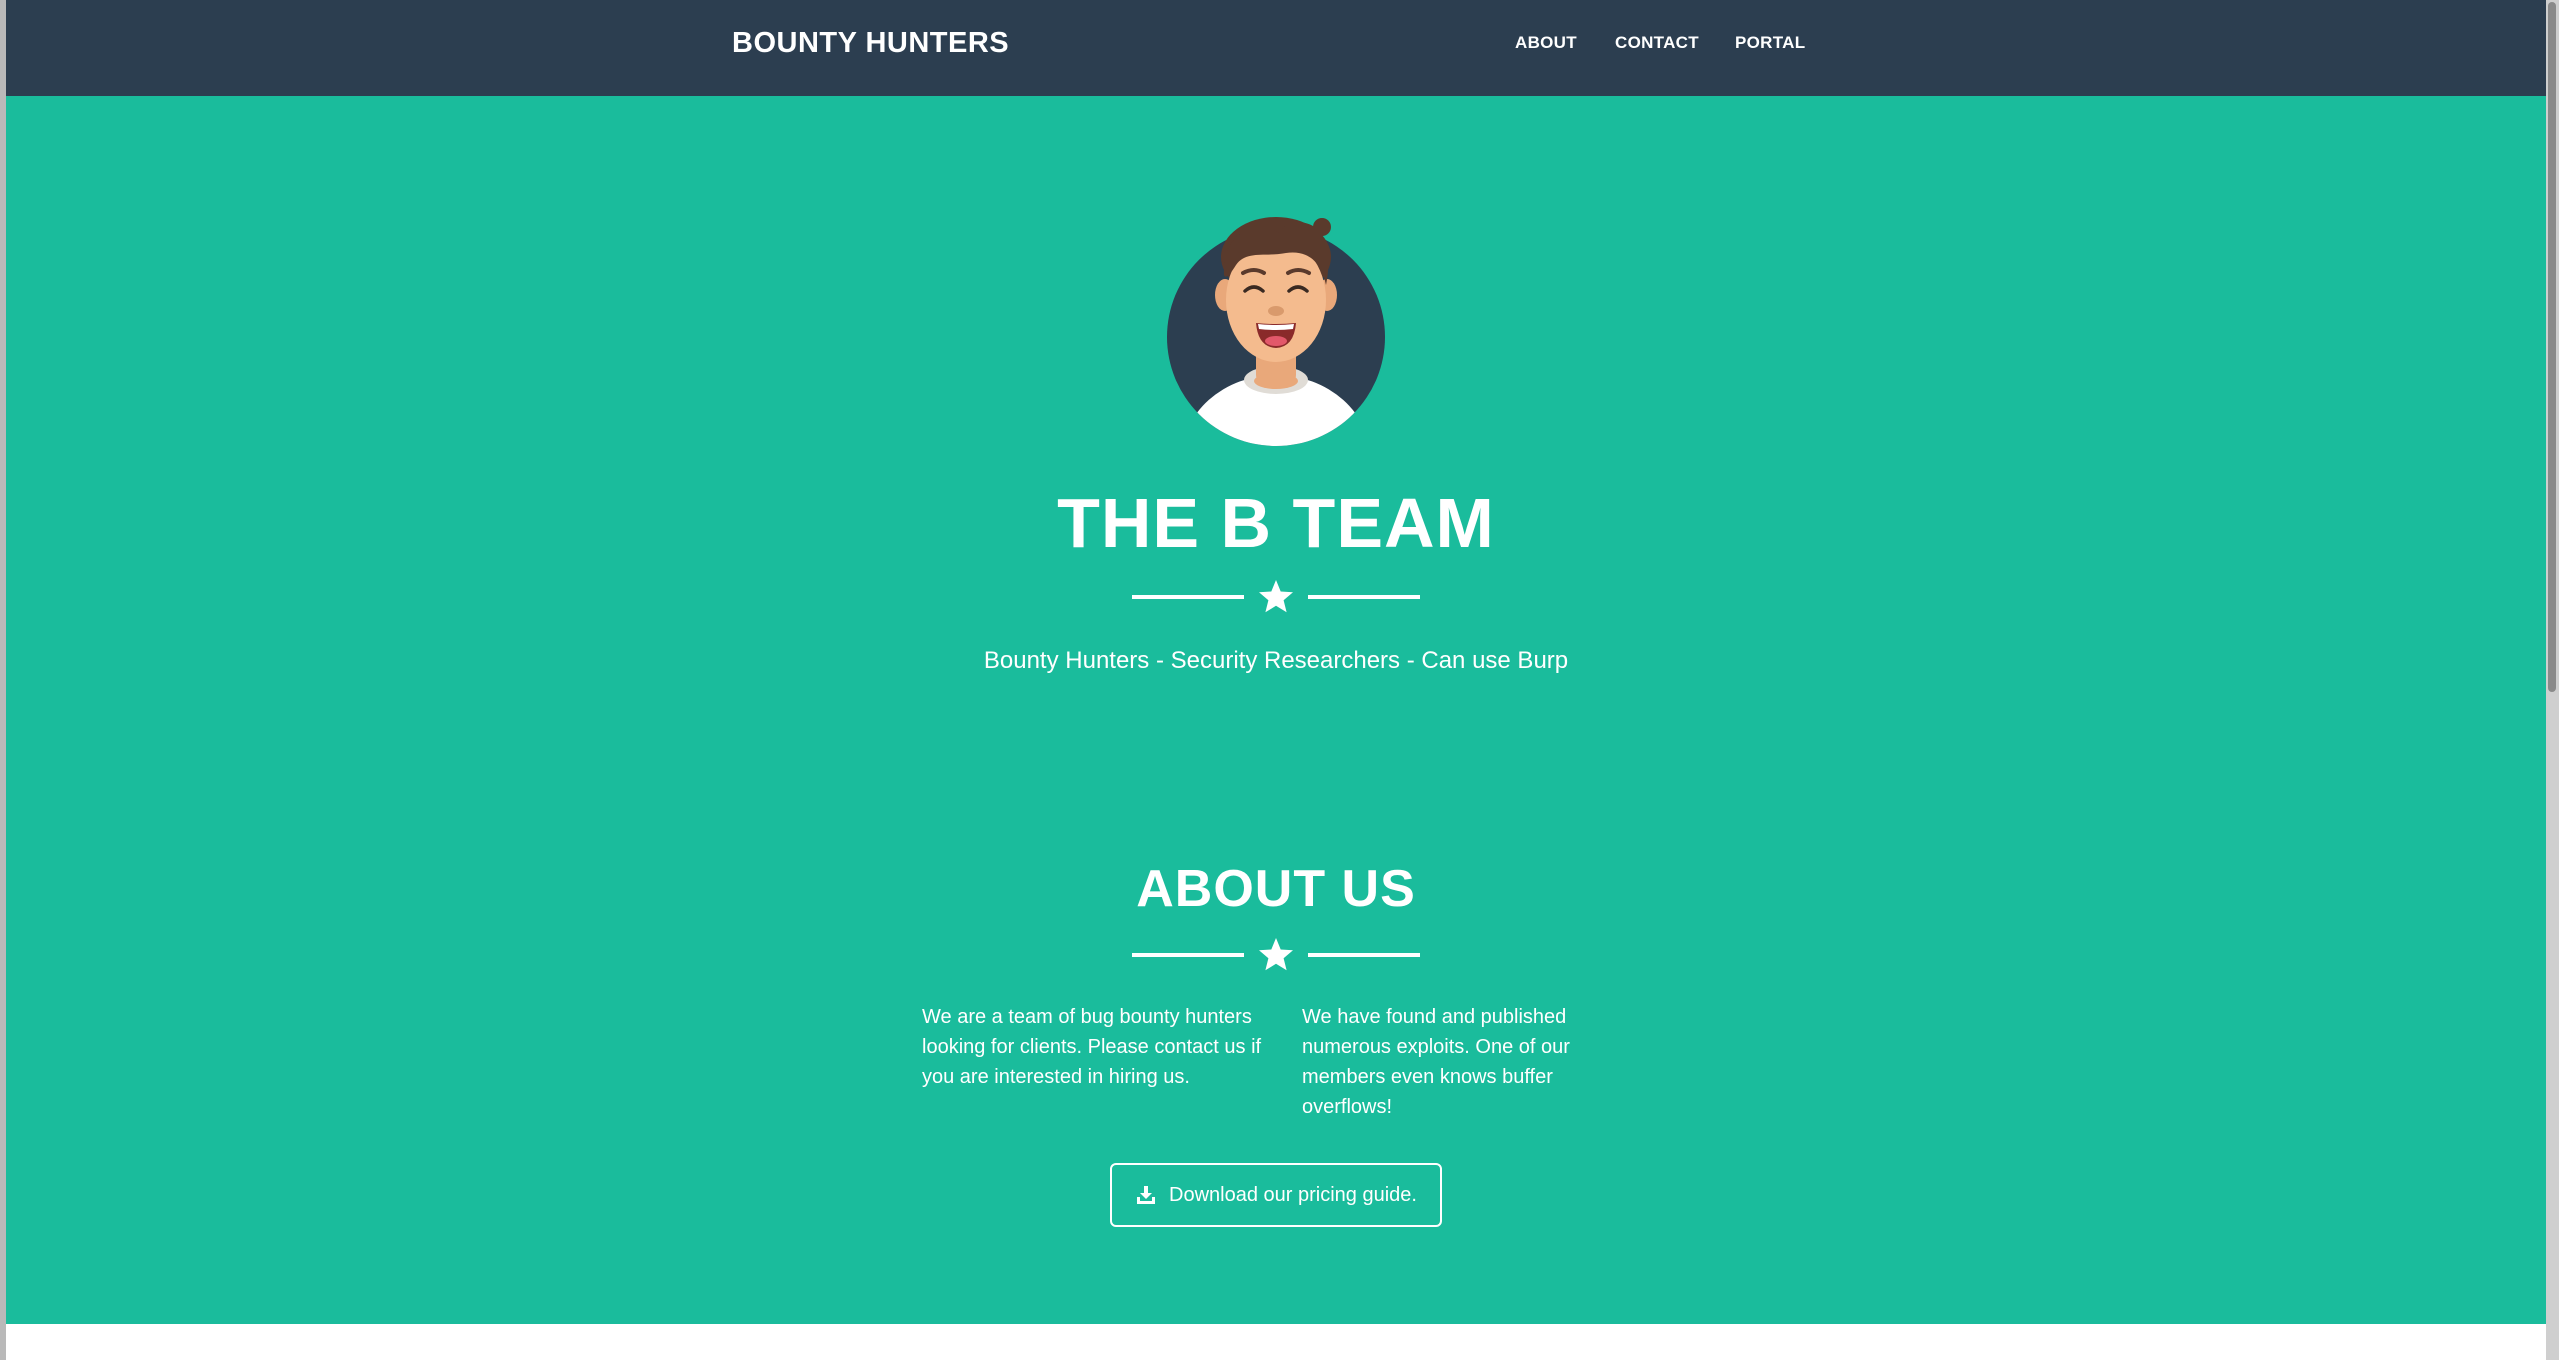 This screenshot has width=2559, height=1360. I want to click on star-divider-about, so click(1276, 954).